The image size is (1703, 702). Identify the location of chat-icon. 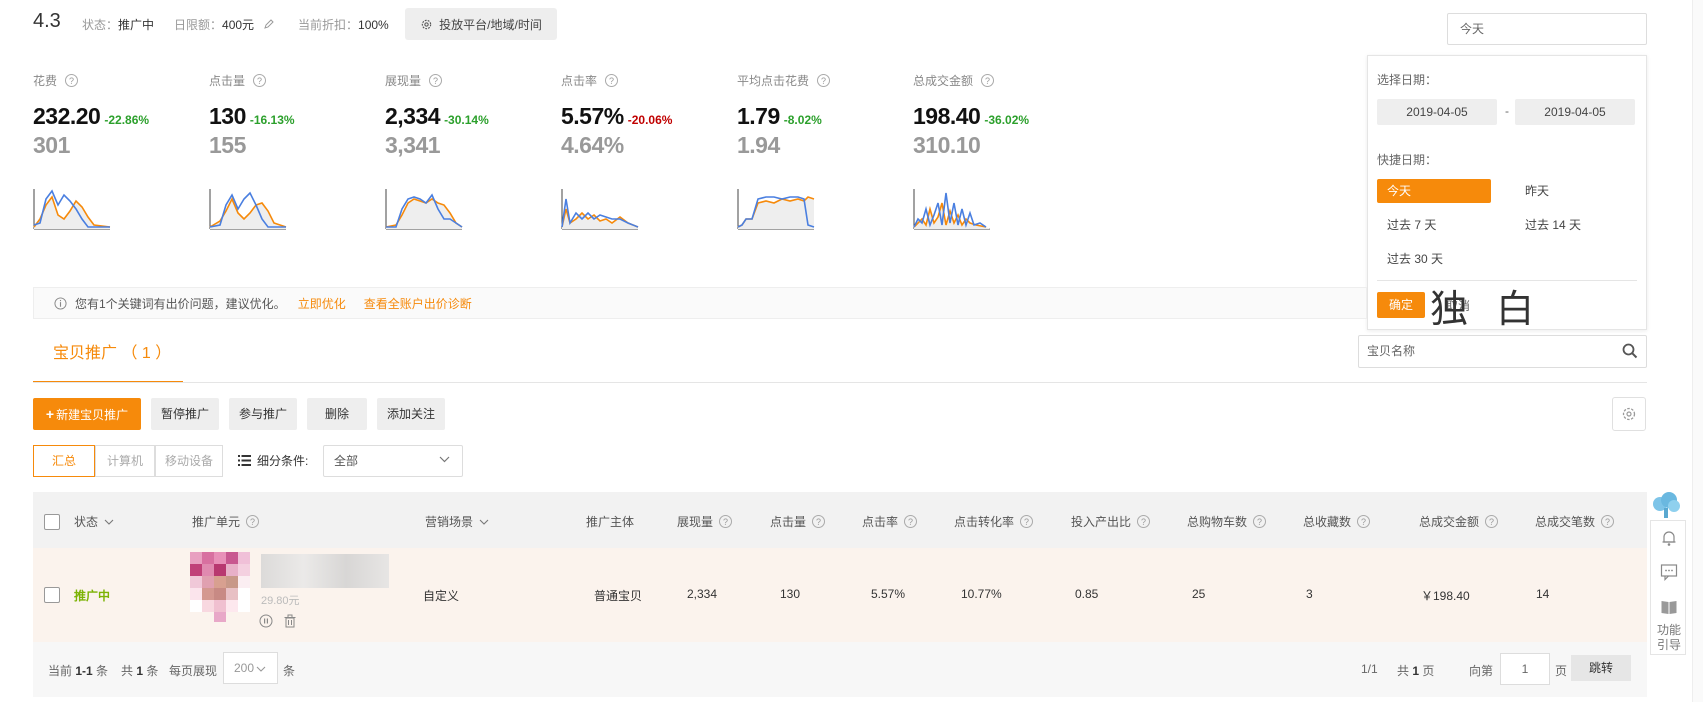
(1669, 572).